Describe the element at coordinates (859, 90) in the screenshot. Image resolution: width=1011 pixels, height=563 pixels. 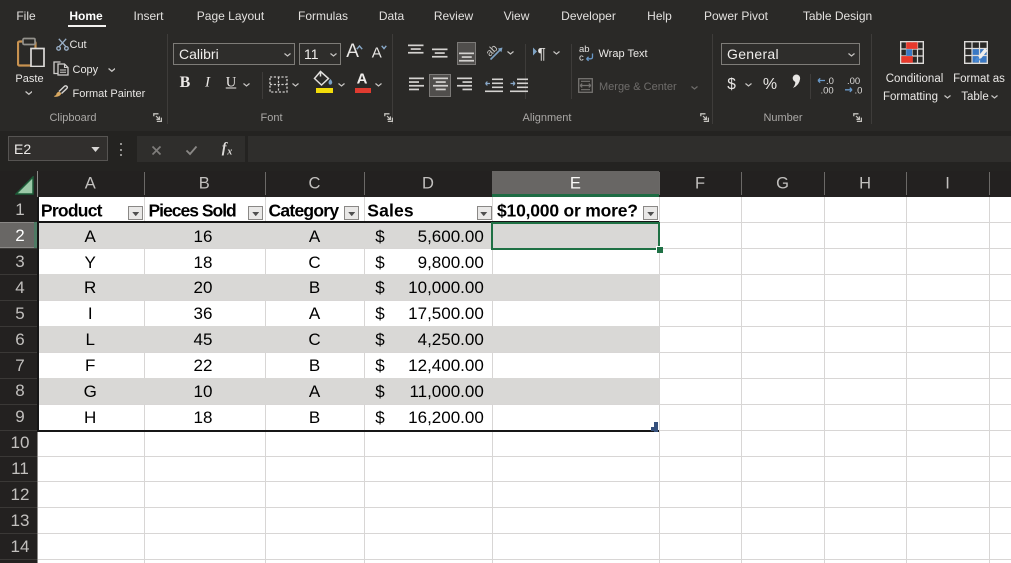
I see `svg-text: .0` at that location.